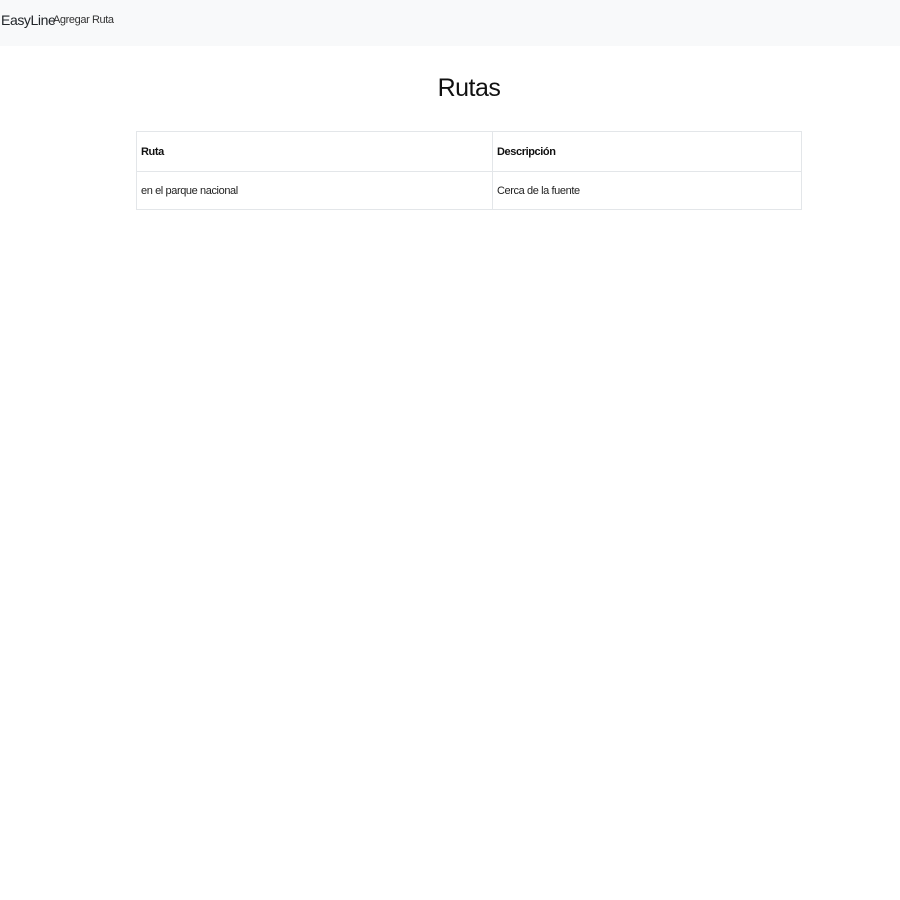 Image resolution: width=900 pixels, height=900 pixels. What do you see at coordinates (83, 20) in the screenshot?
I see `nav-link-agregar-ruta: Agregar Ruta` at bounding box center [83, 20].